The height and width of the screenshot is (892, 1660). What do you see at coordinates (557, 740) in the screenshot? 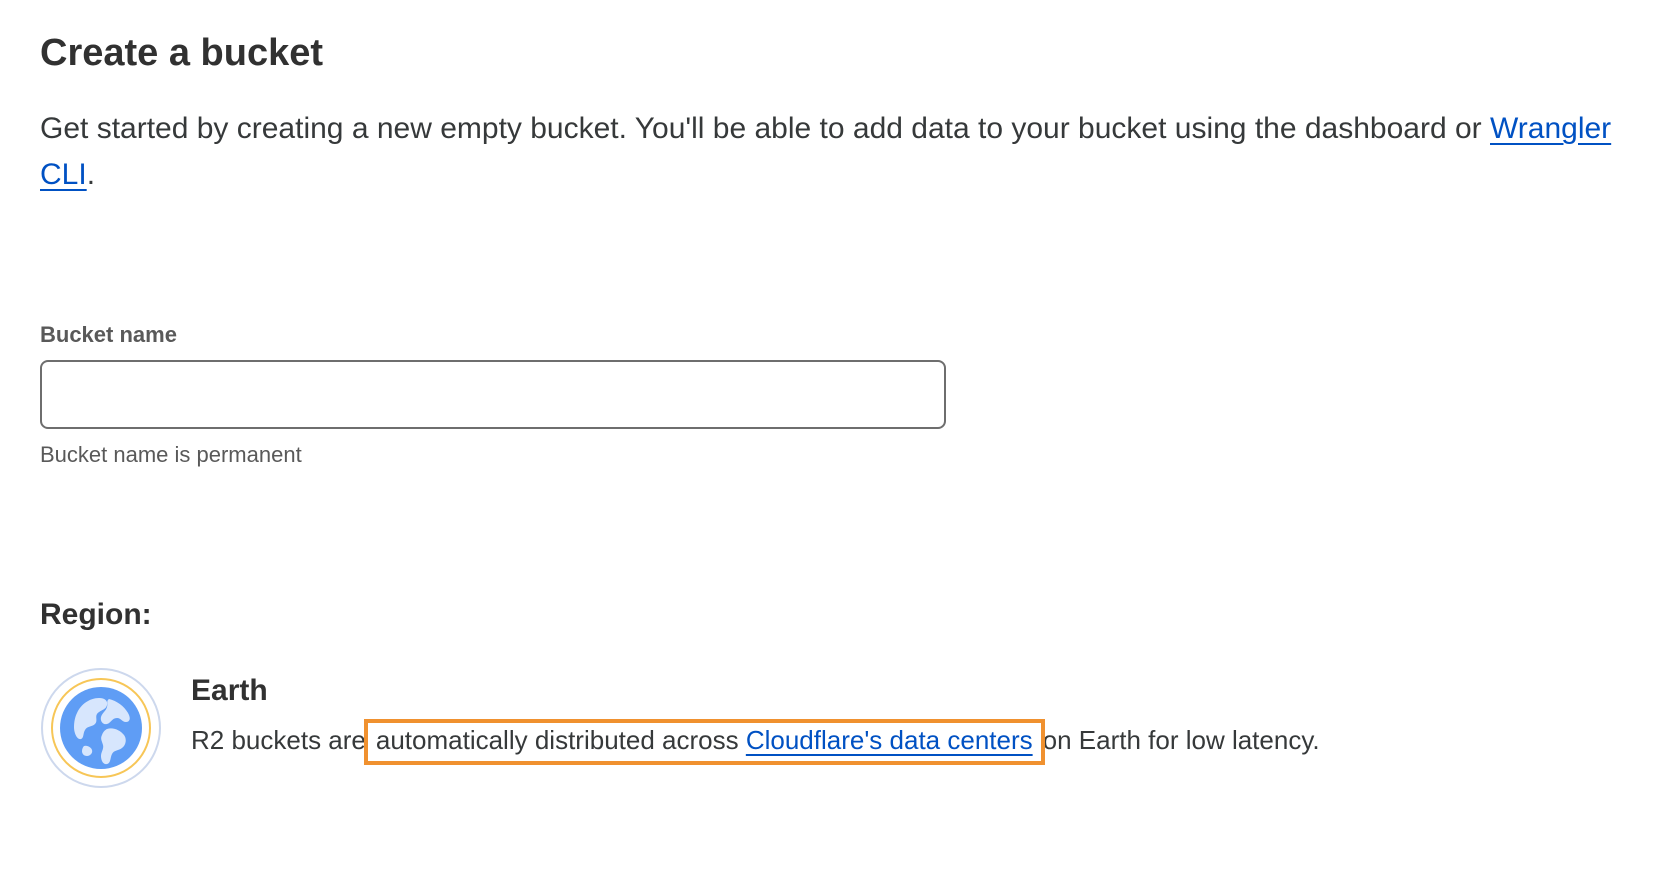
I see `region-desc-highlight: automatically distributed across` at bounding box center [557, 740].